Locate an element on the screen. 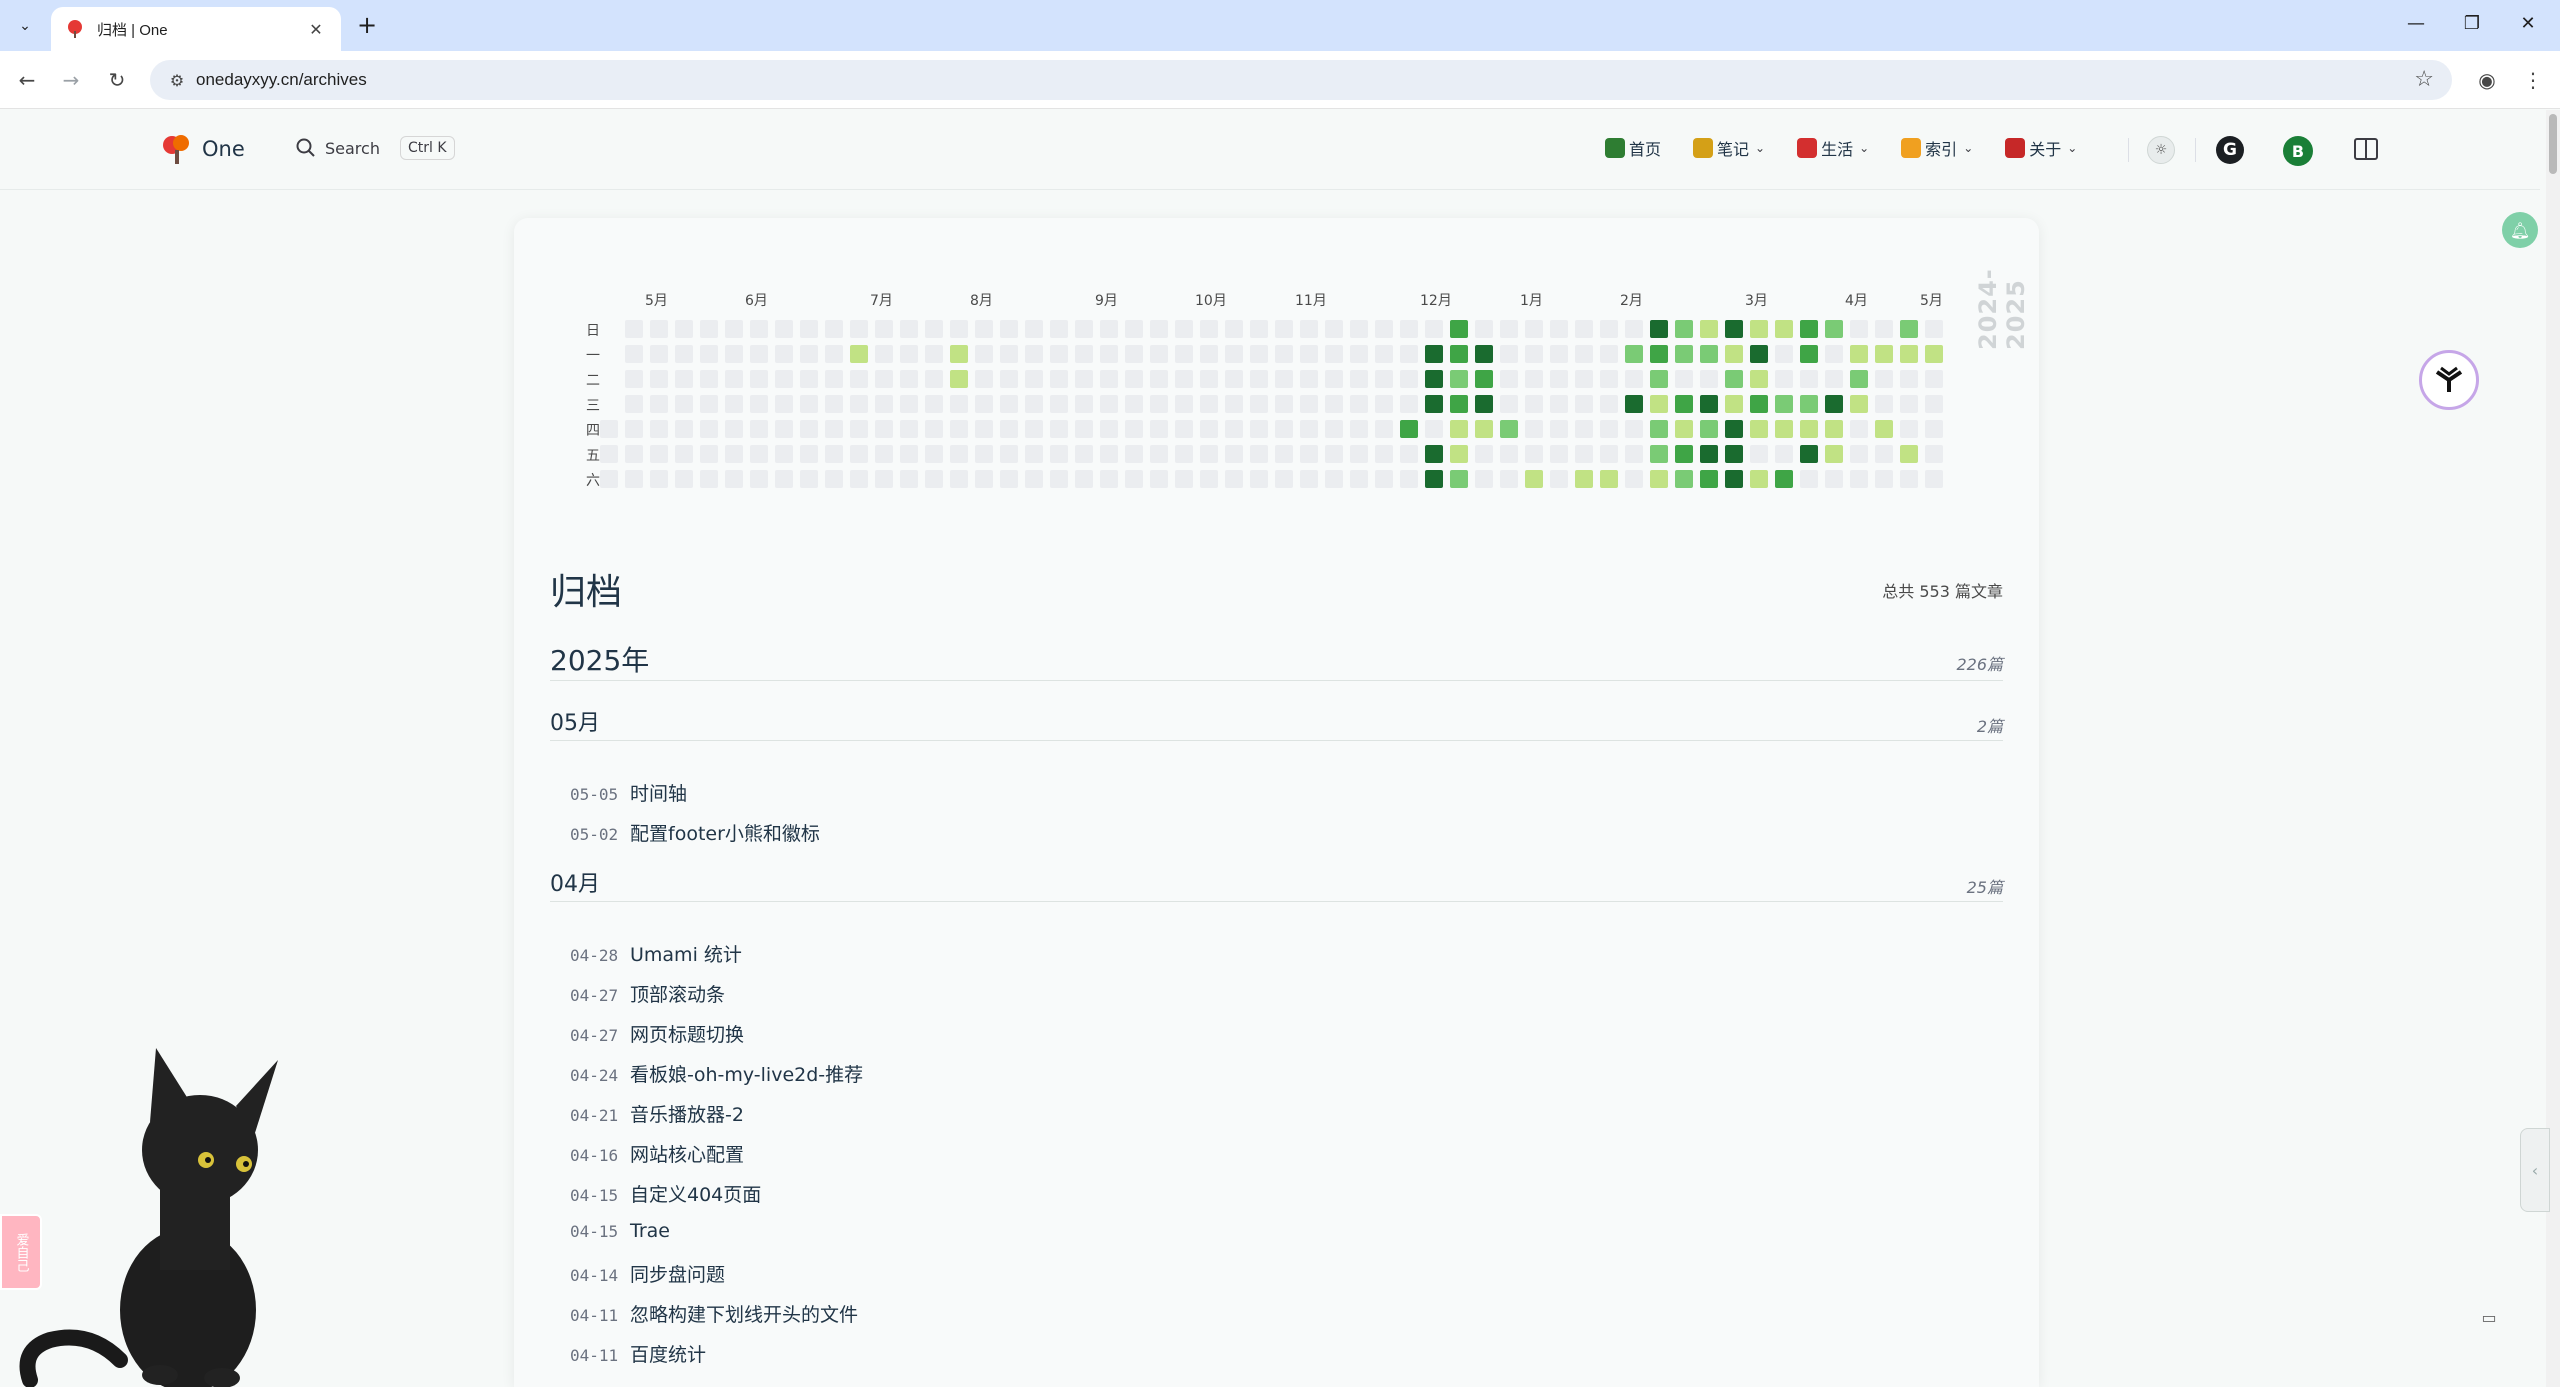 Image resolution: width=2560 pixels, height=1387 pixels. minimize-icon: — is located at coordinates (2416, 24).